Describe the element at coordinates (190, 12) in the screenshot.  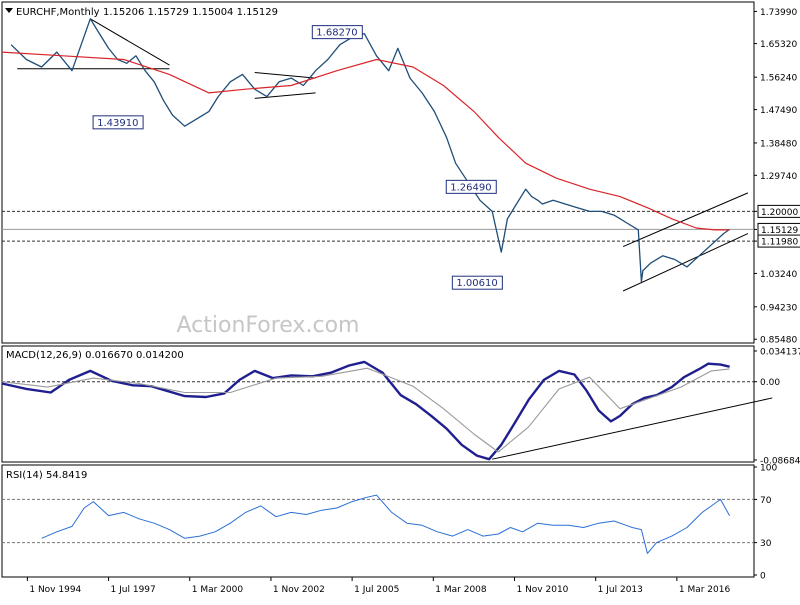
I see `ohlc-values: 1.15206 1.15729 1.15004 1.15129` at that location.